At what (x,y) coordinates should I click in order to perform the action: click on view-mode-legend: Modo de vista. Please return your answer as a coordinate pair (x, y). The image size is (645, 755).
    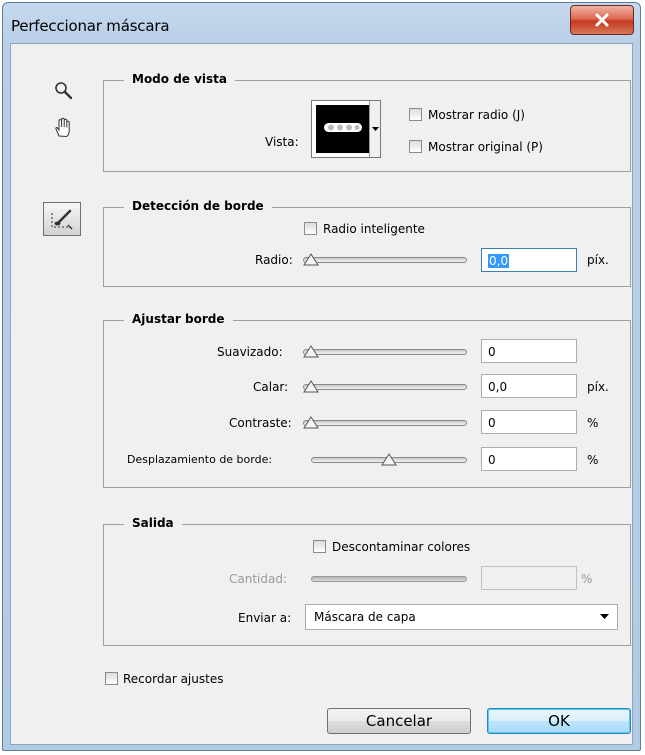
    Looking at the image, I should click on (180, 79).